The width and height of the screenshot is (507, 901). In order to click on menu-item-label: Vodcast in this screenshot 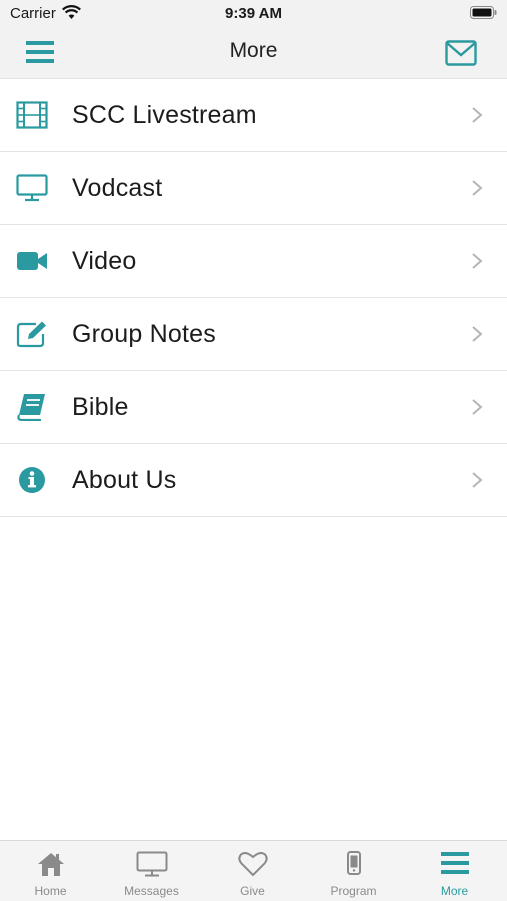, I will do `click(117, 187)`.